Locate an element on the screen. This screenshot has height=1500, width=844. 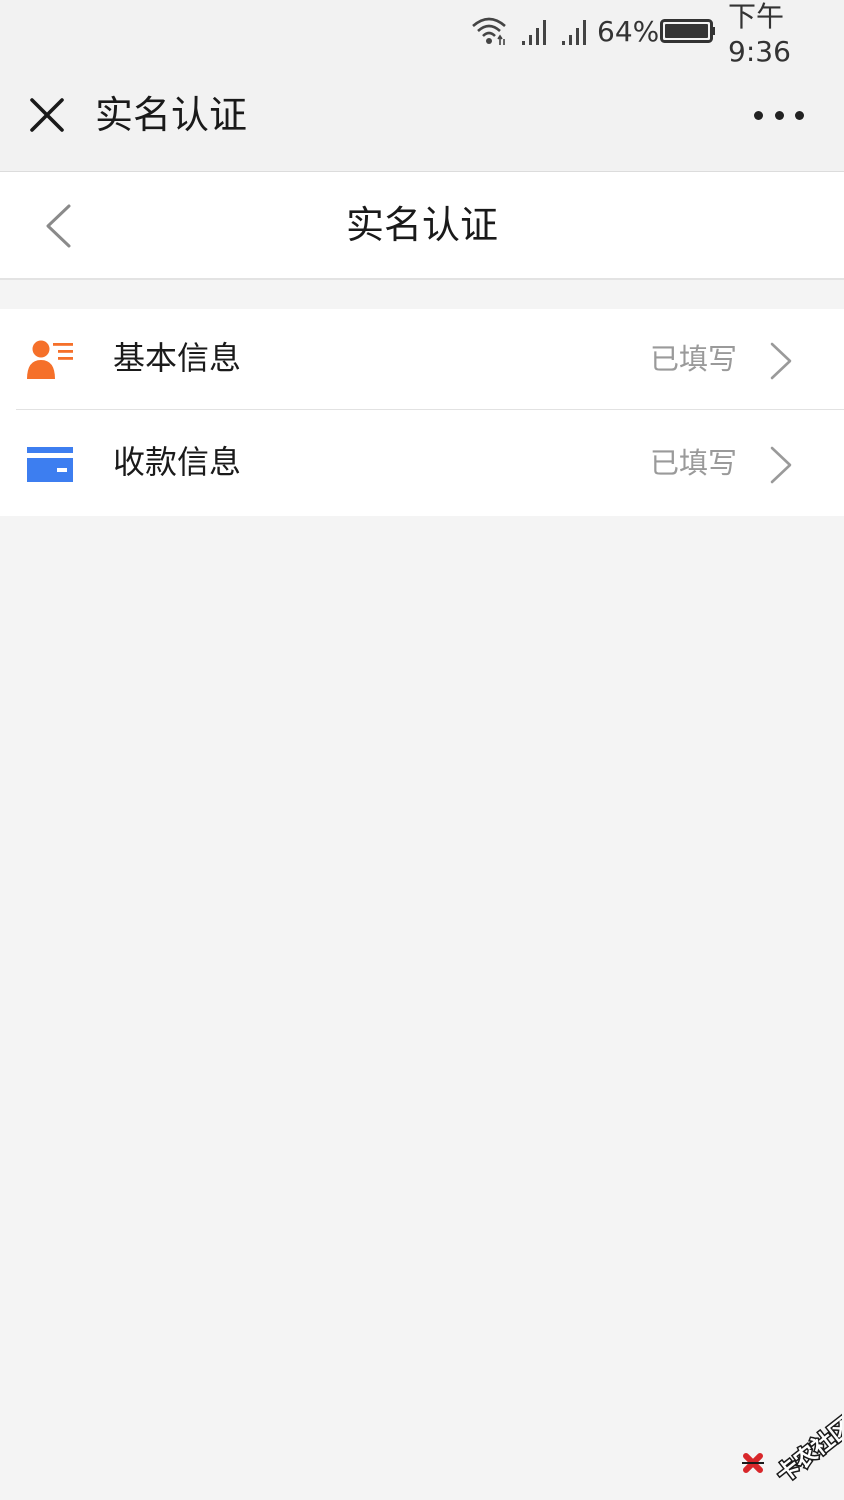
page-header: 实名认证 is located at coordinates (422, 226).